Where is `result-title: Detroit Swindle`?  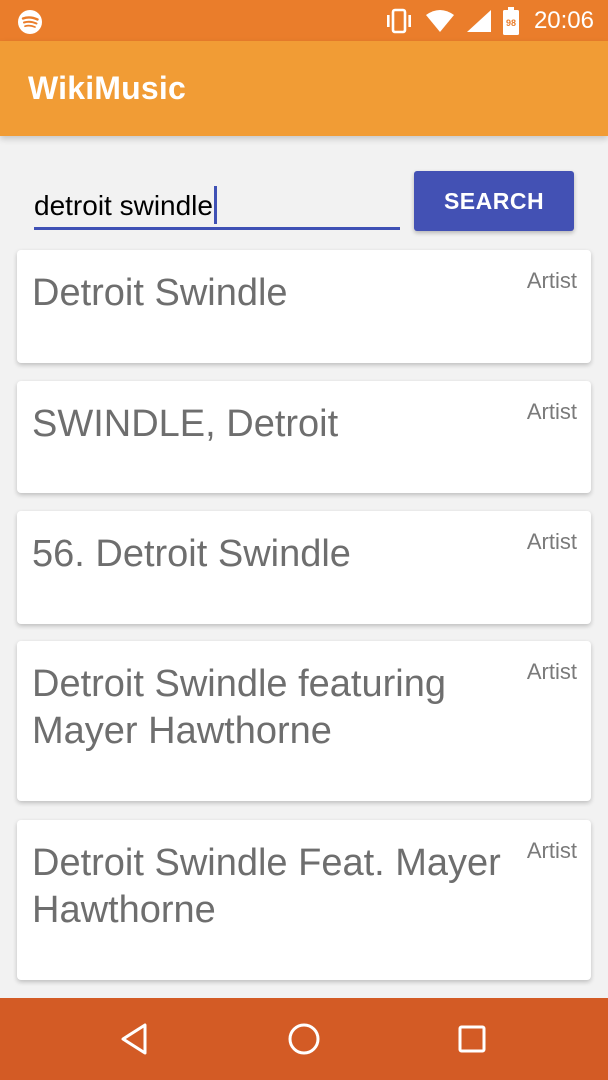
result-title: Detroit Swindle is located at coordinates (160, 293).